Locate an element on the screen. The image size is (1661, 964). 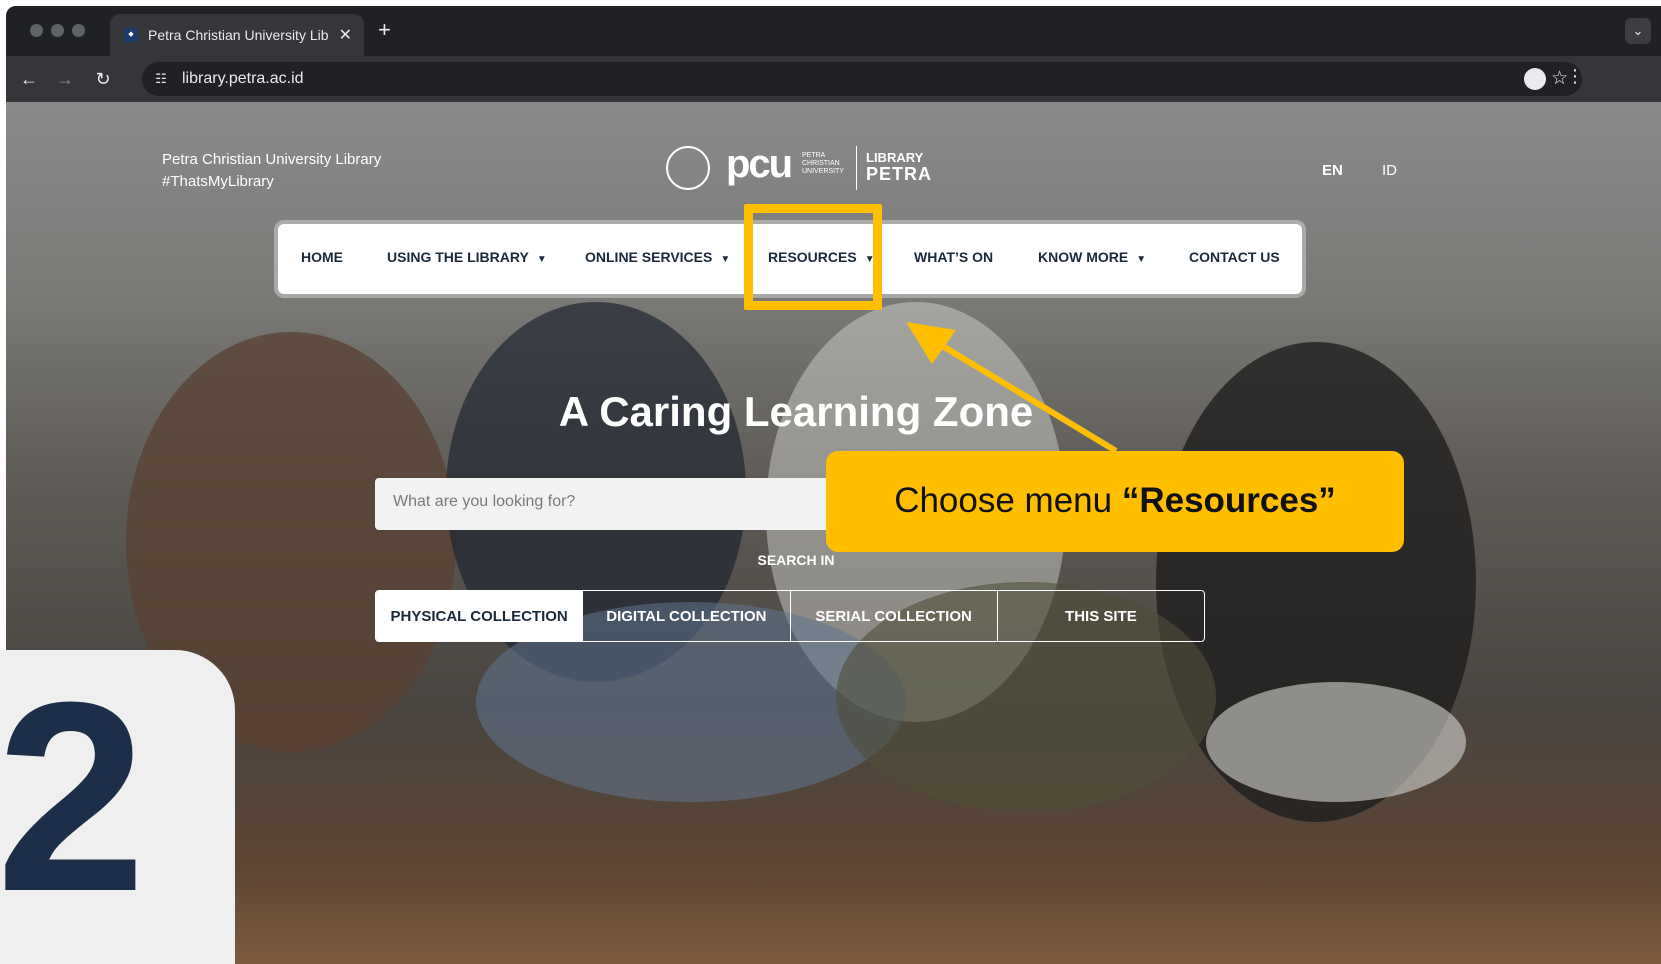
step-number-badge: 2 is located at coordinates (117, 807).